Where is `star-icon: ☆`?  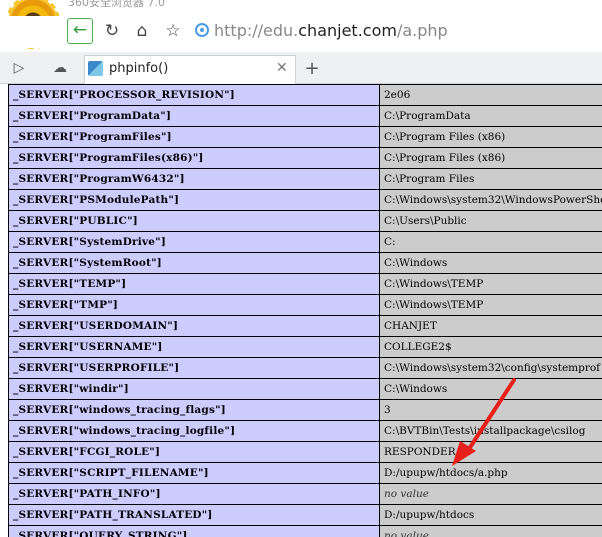
star-icon: ☆ is located at coordinates (173, 31).